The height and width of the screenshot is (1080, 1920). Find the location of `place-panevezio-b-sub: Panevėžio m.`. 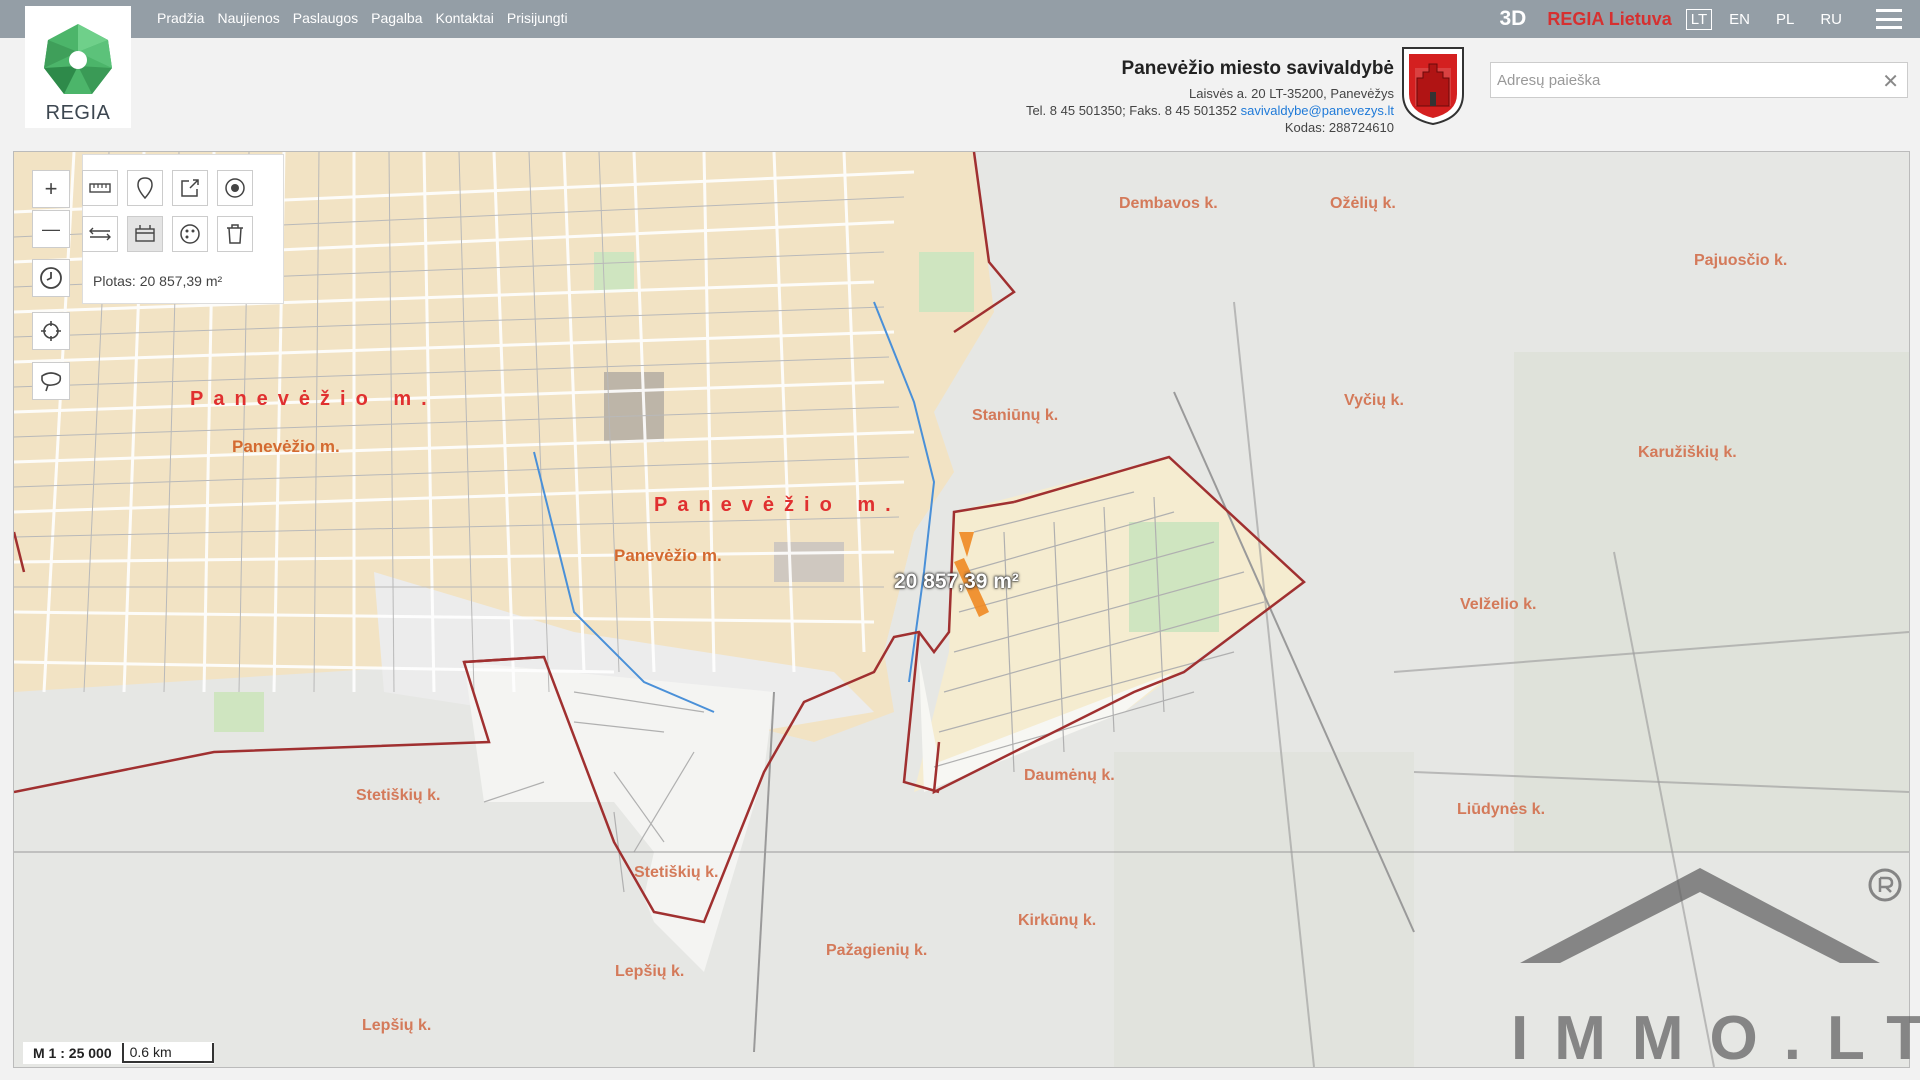

place-panevezio-b-sub: Panevėžio m. is located at coordinates (668, 555).